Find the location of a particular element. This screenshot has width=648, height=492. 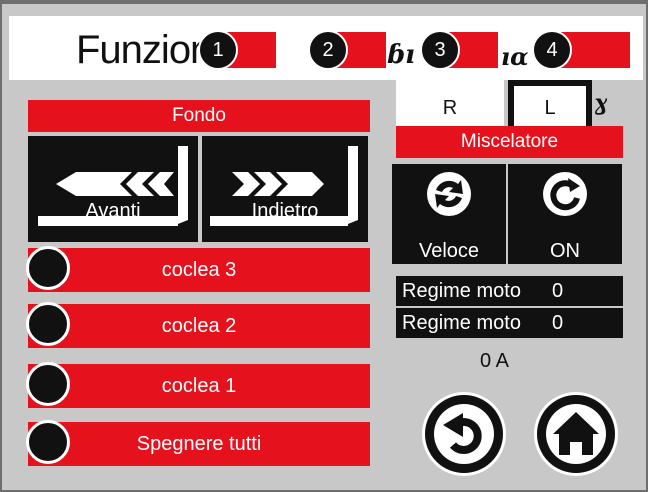

mixer-speed-button: Veloce is located at coordinates (449, 214).